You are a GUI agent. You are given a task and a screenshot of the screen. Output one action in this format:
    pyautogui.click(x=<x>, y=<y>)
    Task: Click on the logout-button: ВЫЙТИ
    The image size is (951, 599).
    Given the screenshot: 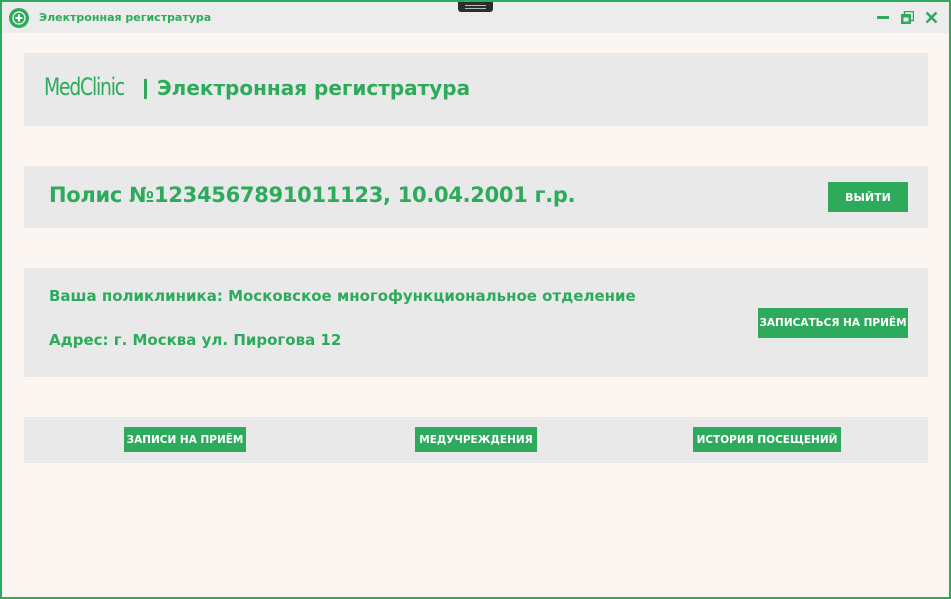 What is the action you would take?
    pyautogui.click(x=868, y=197)
    